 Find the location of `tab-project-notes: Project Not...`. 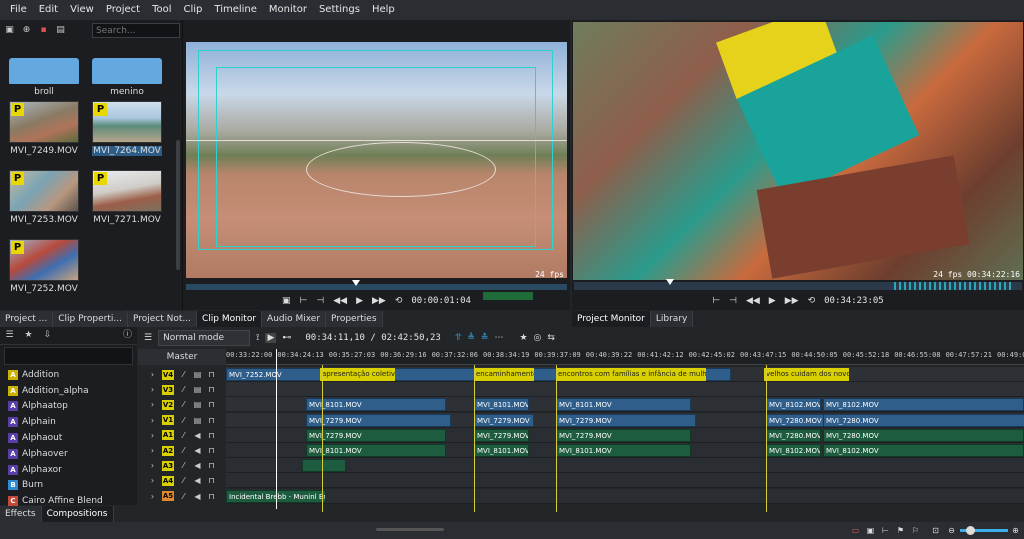

tab-project-notes: Project Not... is located at coordinates (162, 319).